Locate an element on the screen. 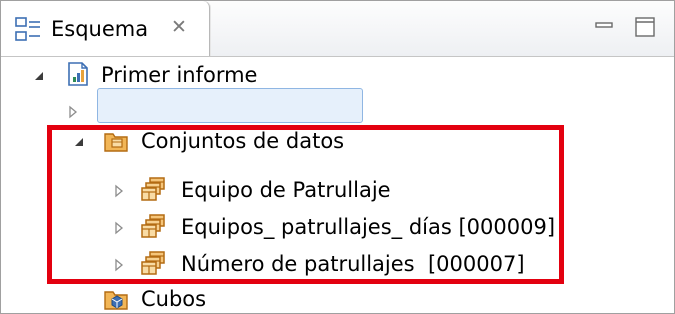 Image resolution: width=675 pixels, height=314 pixels. outline-icon is located at coordinates (27, 29).